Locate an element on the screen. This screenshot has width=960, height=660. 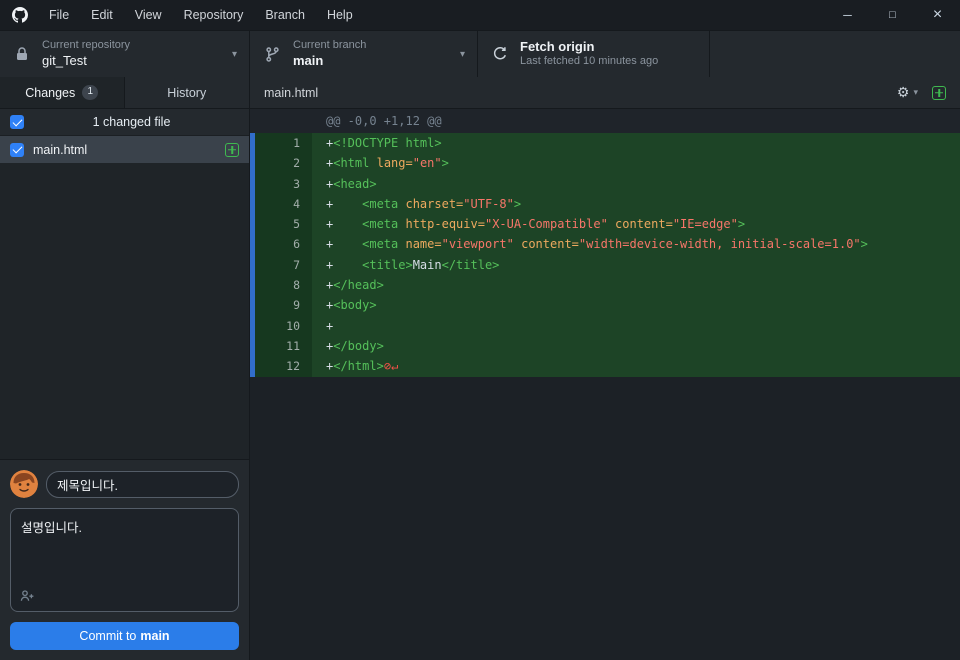
diff-line-code: +<body> is located at coordinates (636, 305).